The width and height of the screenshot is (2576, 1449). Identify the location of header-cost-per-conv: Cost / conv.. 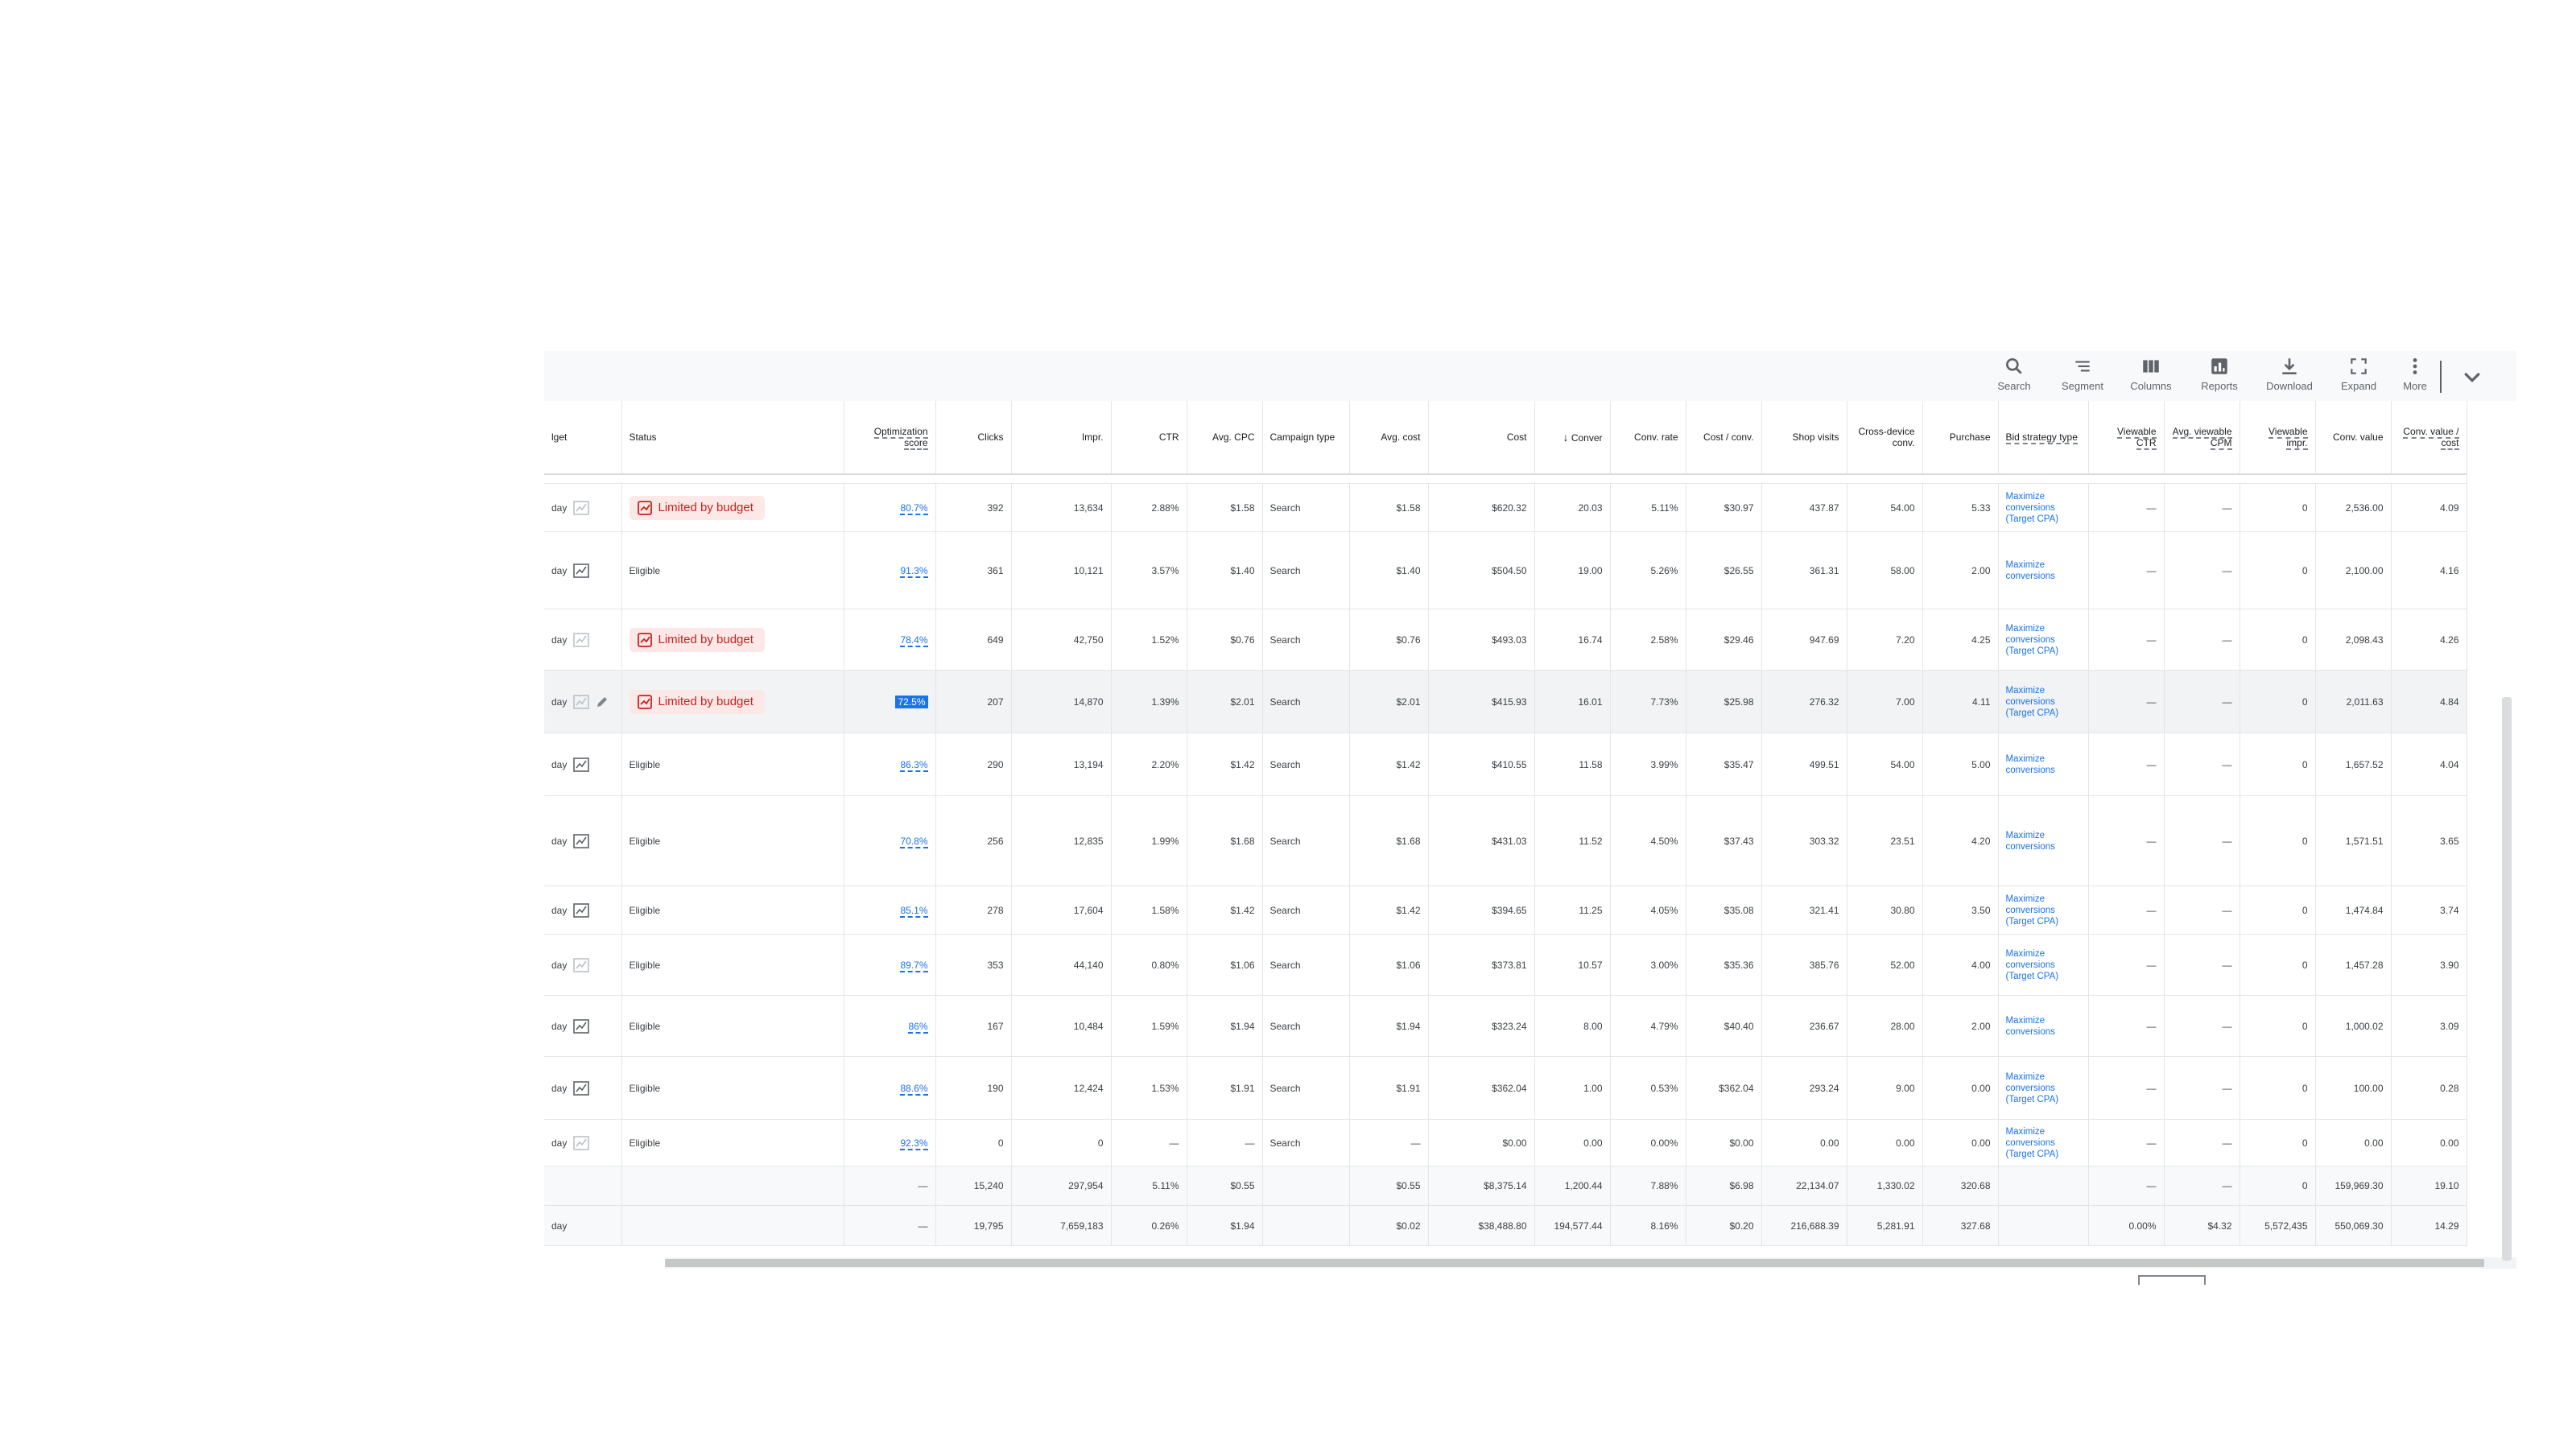
(1724, 438).